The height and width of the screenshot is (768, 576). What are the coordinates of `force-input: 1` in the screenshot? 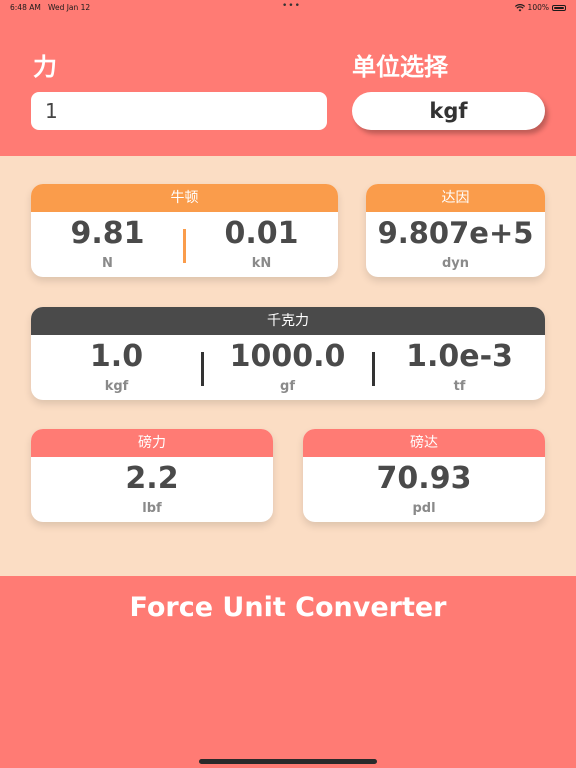 It's located at (179, 111).